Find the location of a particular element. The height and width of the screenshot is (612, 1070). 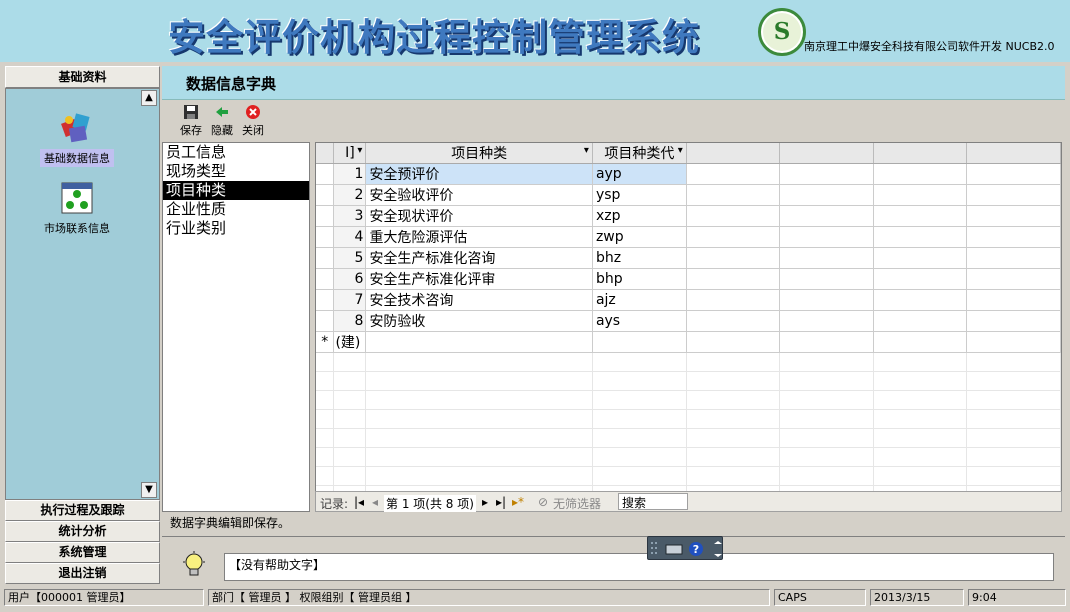

record-label: 记录: is located at coordinates (334, 504).